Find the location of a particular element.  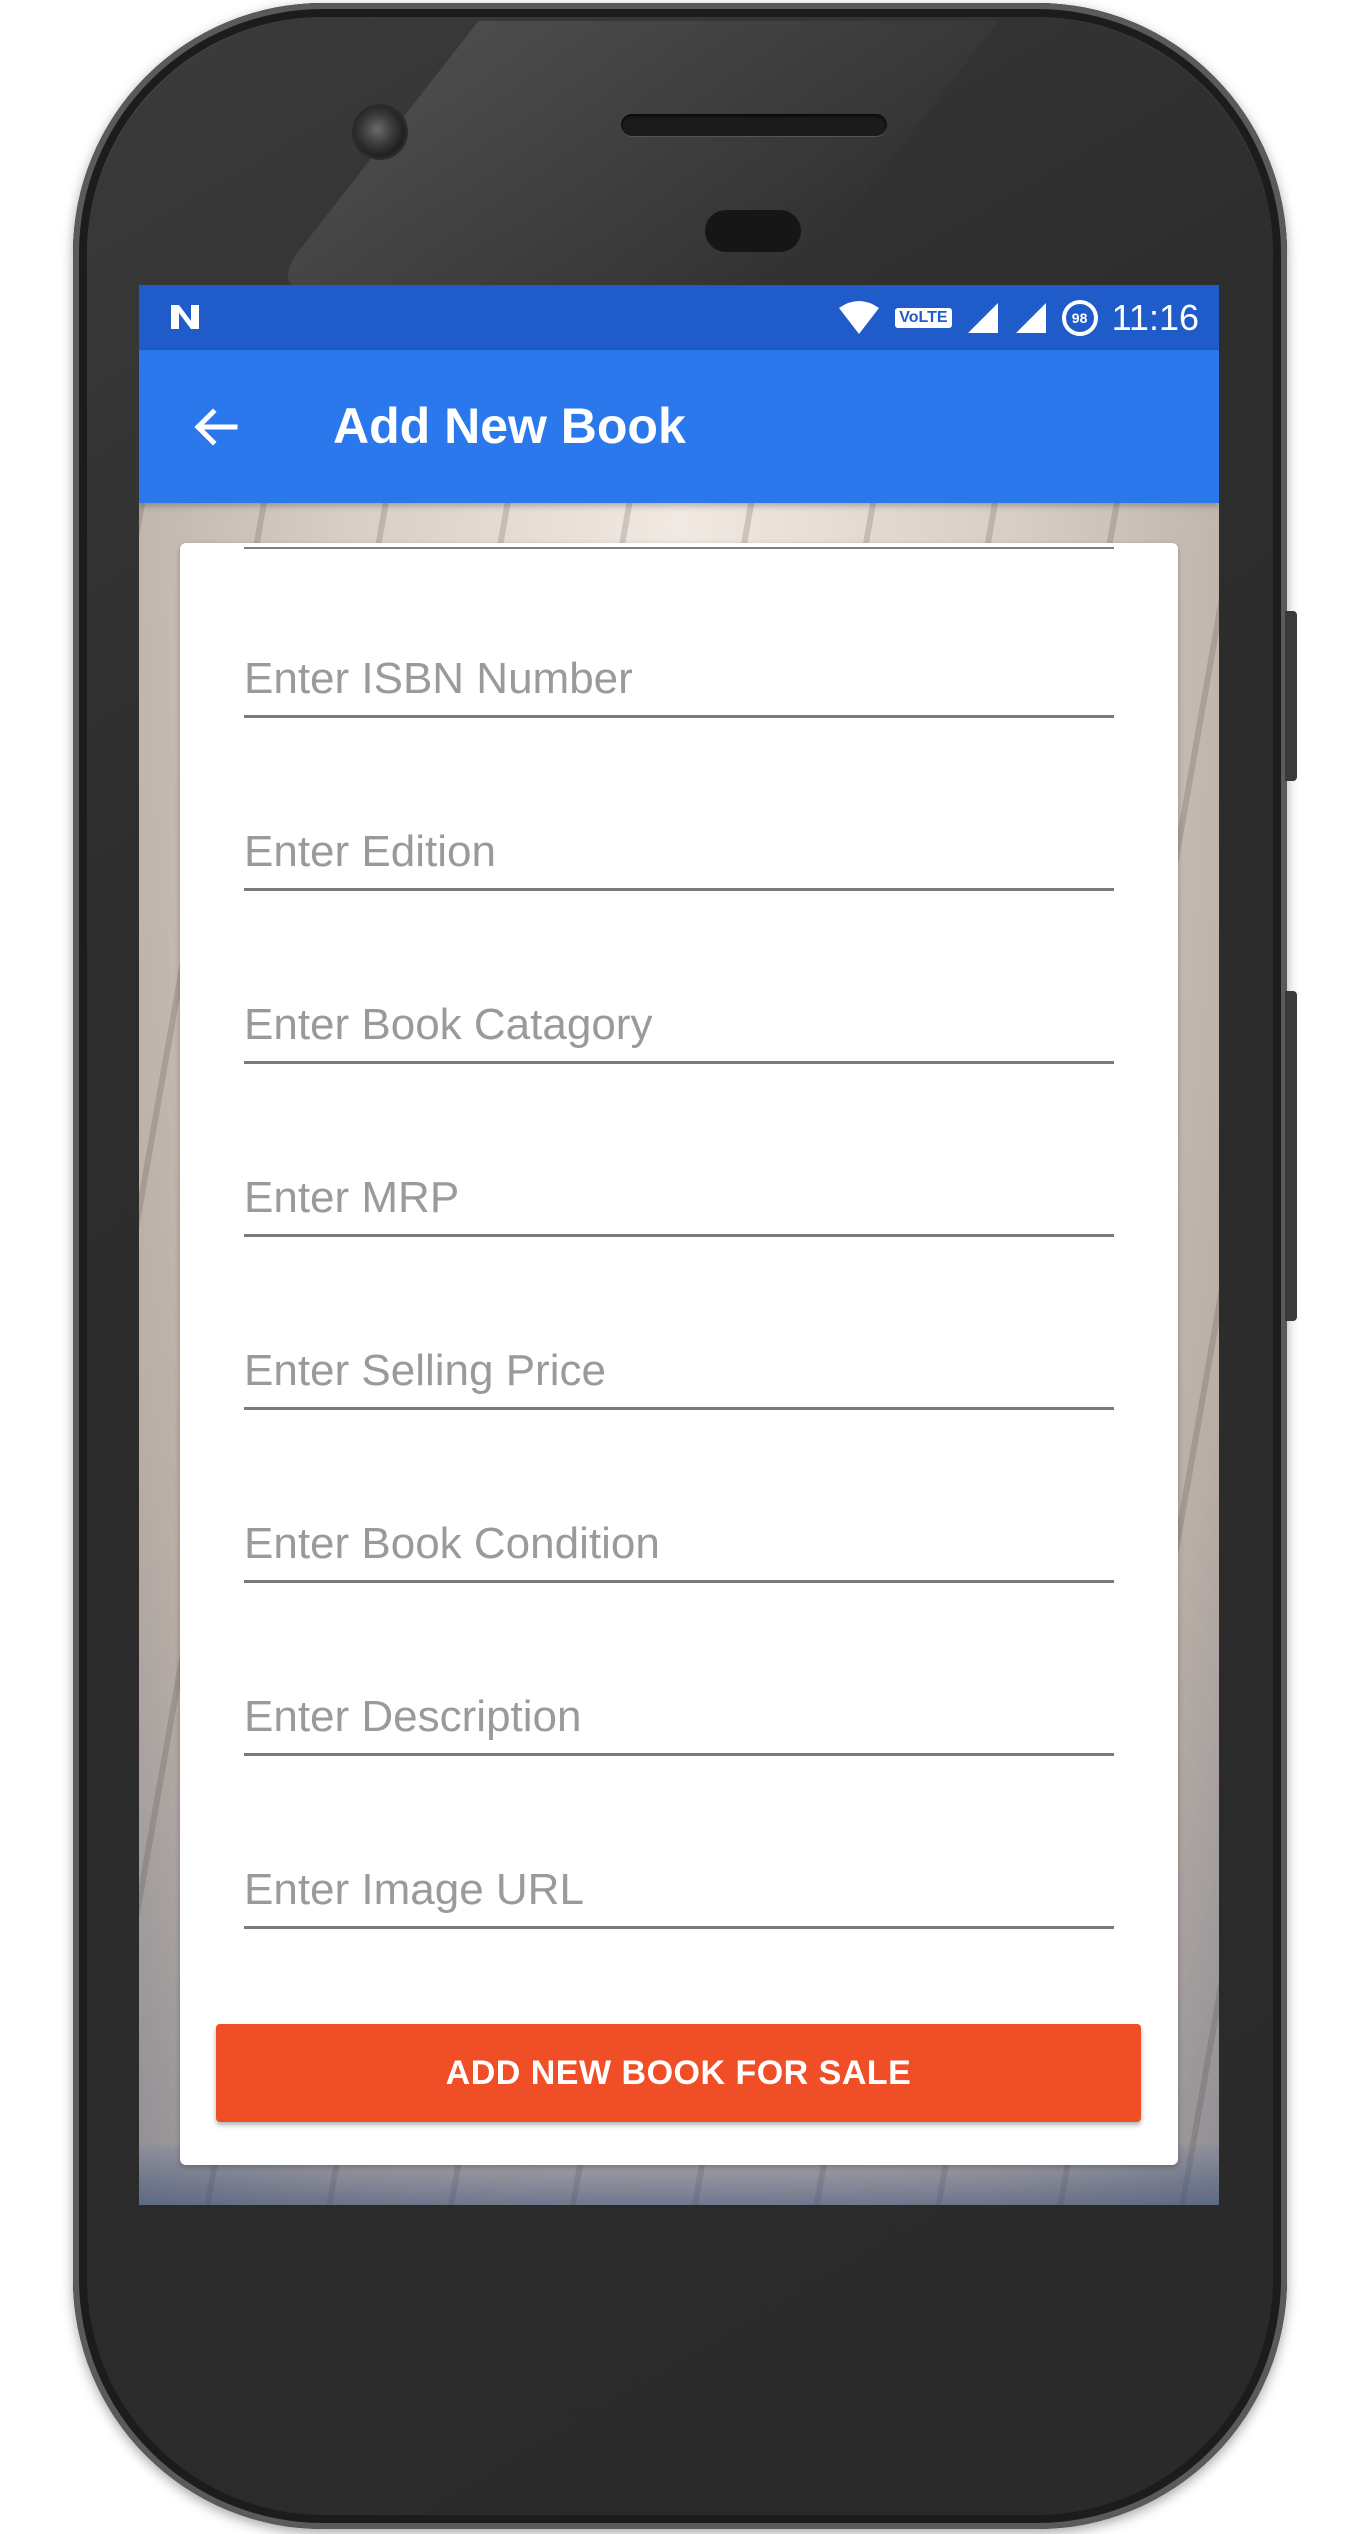

book-condition-field is located at coordinates (679, 1547).